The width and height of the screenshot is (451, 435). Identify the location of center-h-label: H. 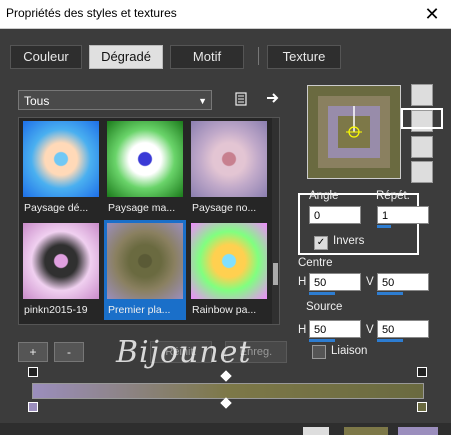
(302, 282).